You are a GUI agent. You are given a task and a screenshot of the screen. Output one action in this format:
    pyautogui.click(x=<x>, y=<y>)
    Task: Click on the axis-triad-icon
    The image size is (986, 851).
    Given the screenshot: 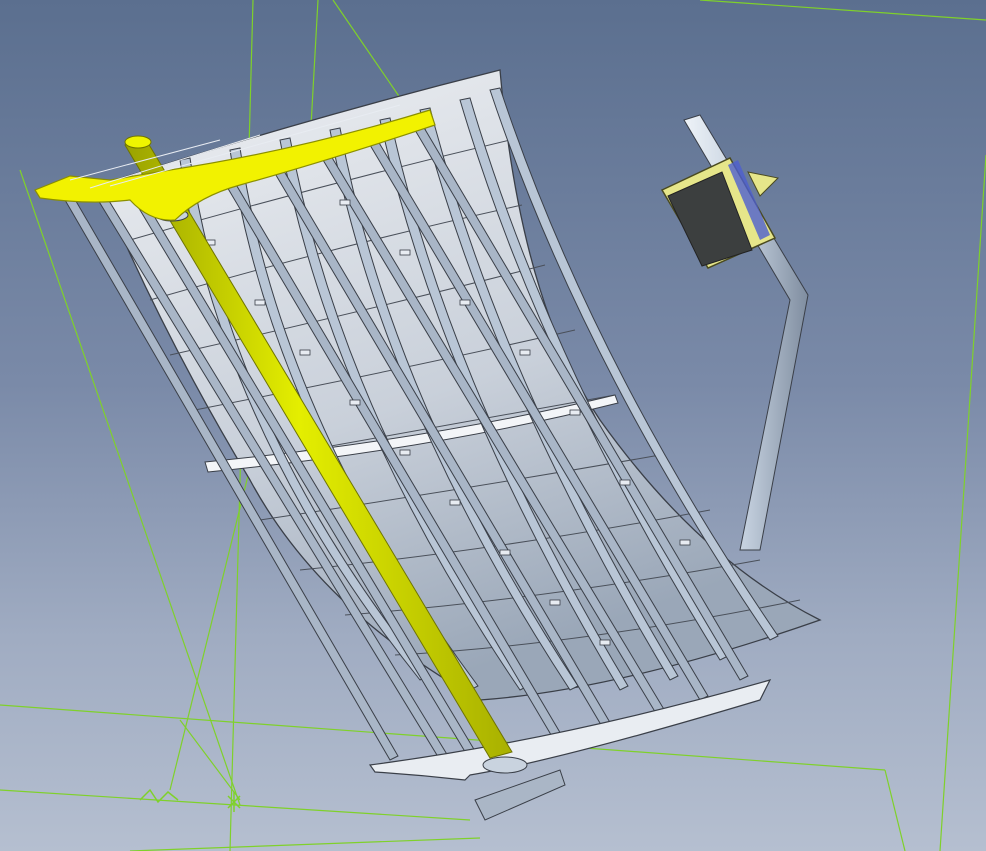 What is the action you would take?
    pyautogui.click(x=190, y=800)
    